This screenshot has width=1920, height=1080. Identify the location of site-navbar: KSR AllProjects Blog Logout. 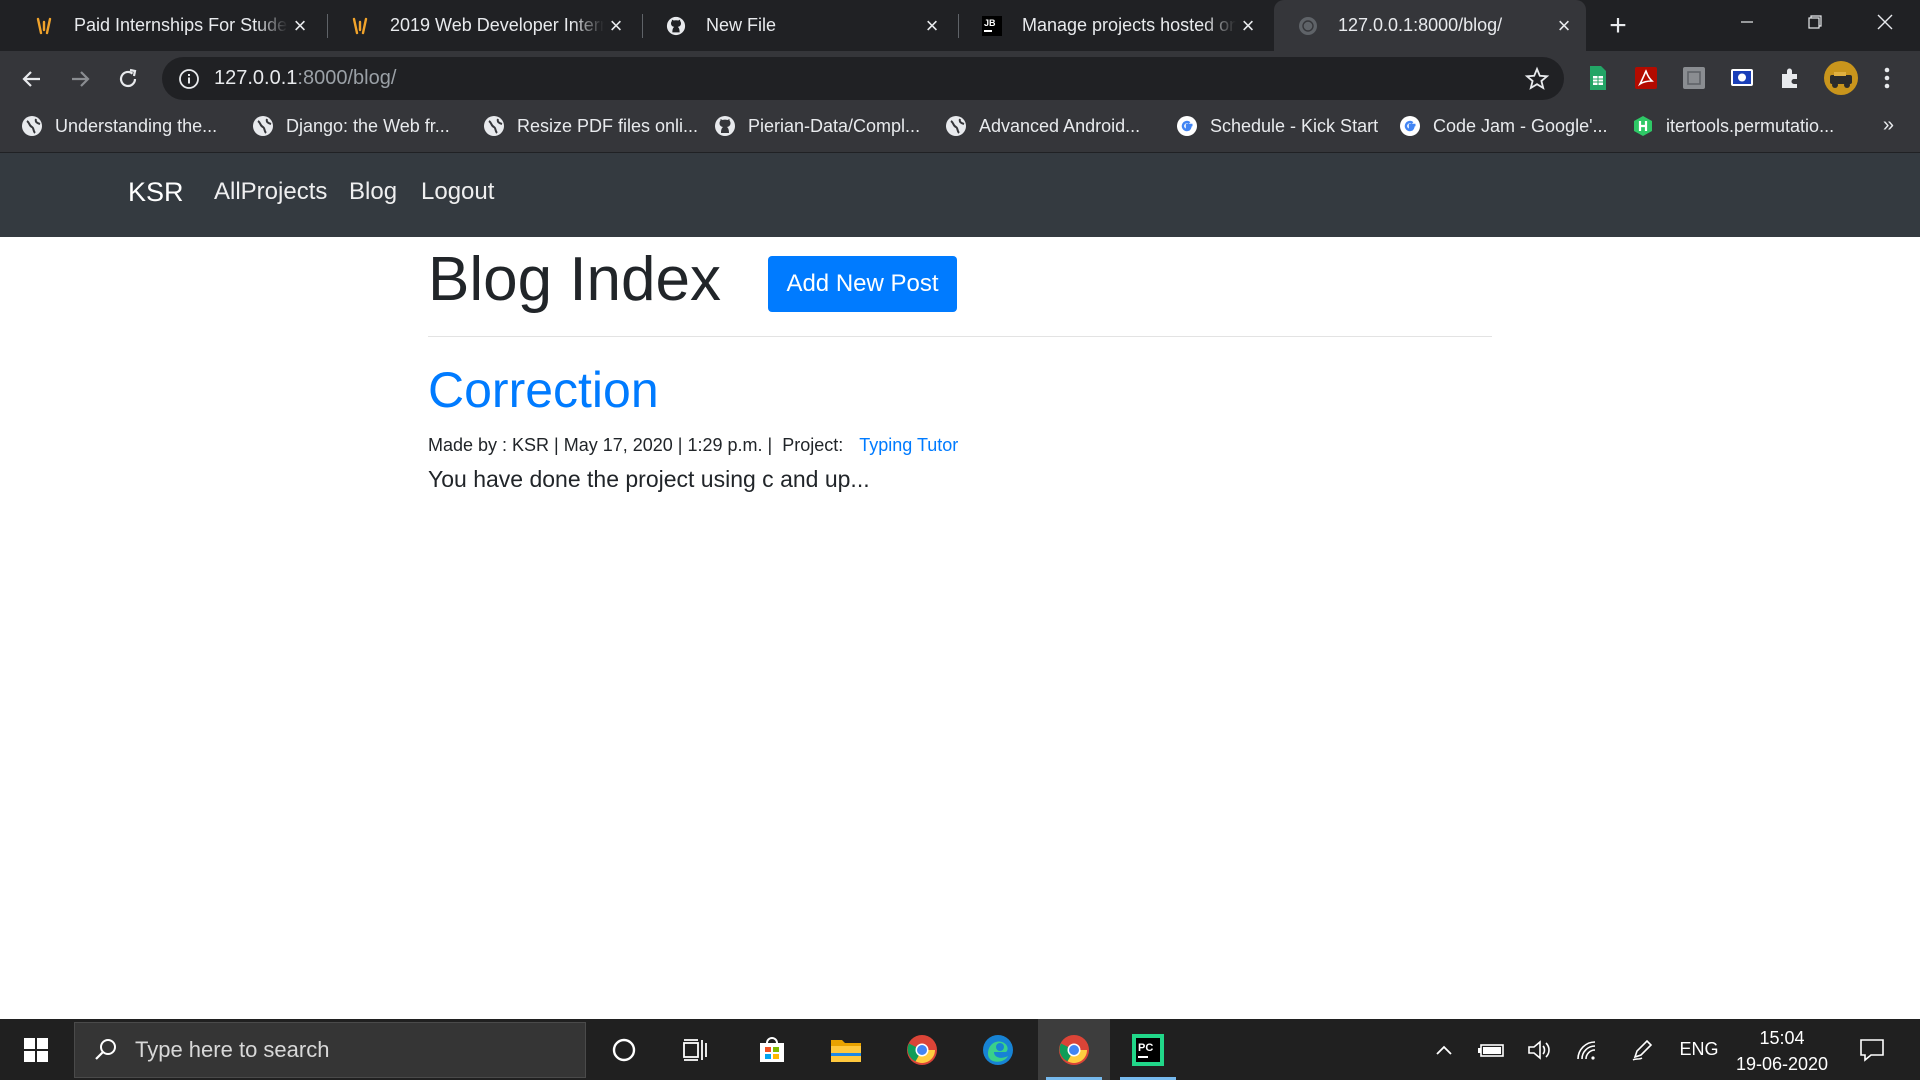
(960, 195).